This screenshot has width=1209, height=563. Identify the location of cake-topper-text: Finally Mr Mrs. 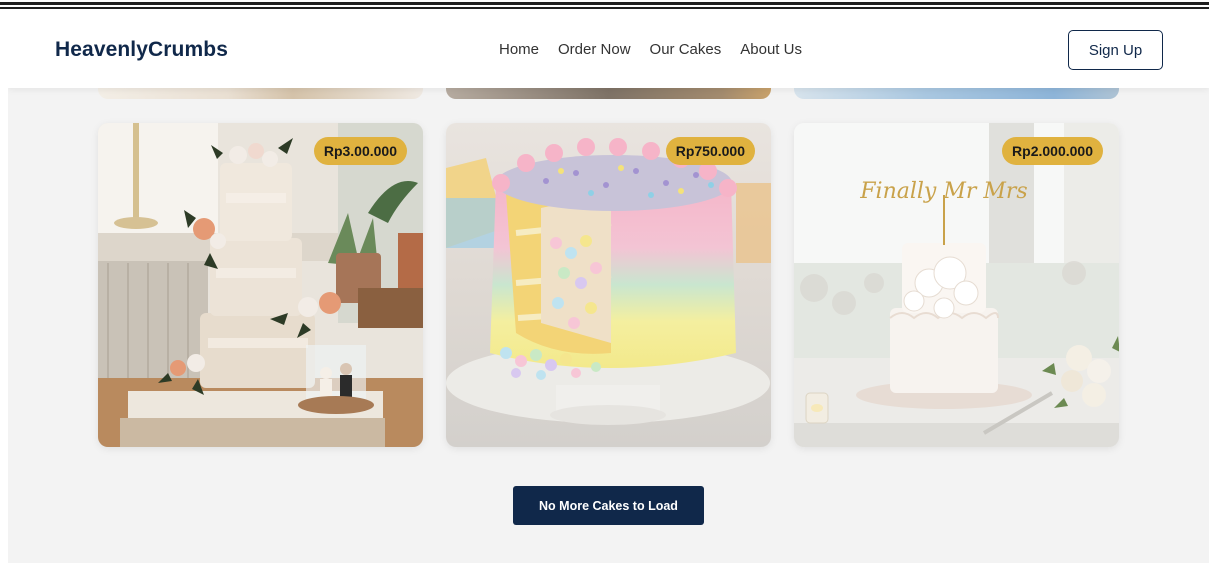
(943, 191).